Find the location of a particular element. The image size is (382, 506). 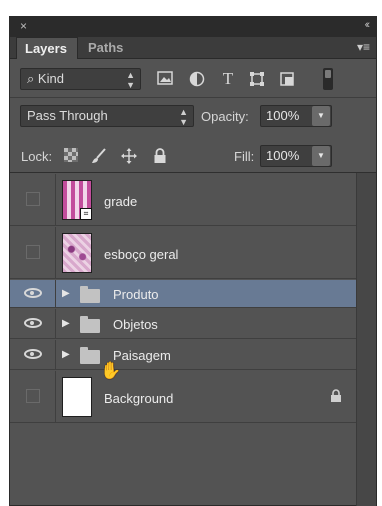

blend-mode-select: Pass Through ▲ ▼ is located at coordinates (107, 116).